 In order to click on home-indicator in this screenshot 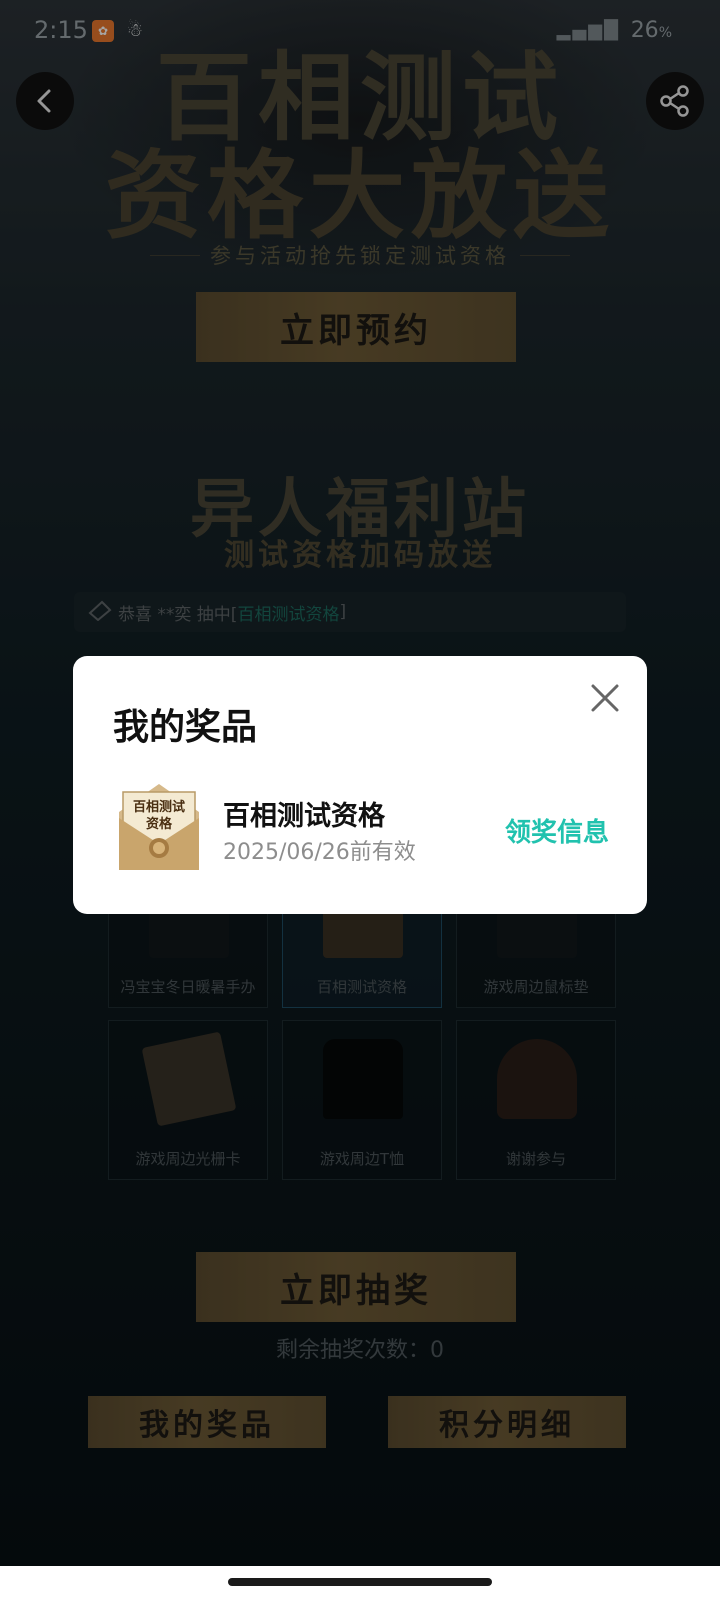, I will do `click(360, 1582)`.